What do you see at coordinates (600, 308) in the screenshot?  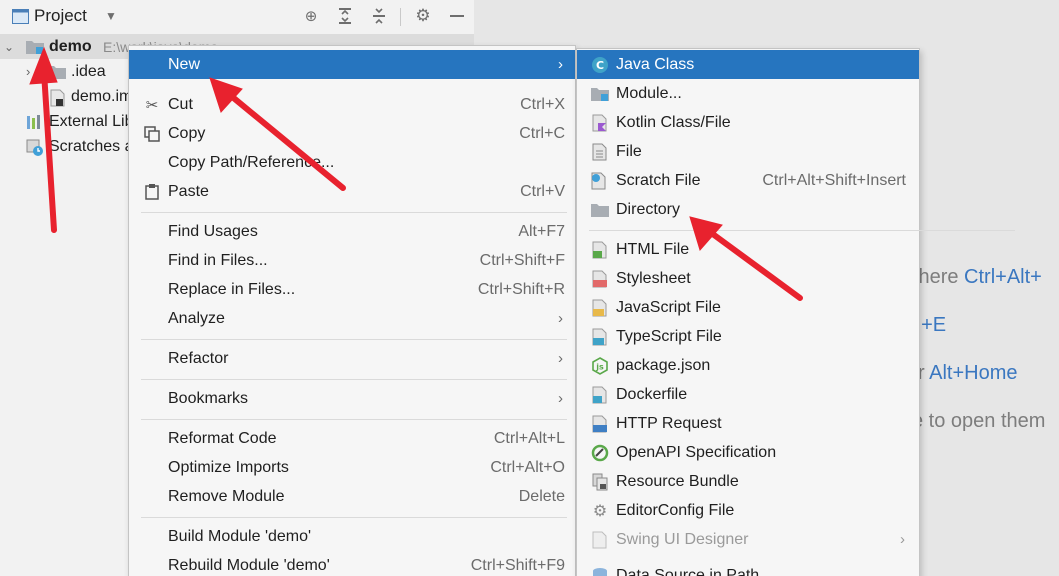 I see `javascript-file-icon` at bounding box center [600, 308].